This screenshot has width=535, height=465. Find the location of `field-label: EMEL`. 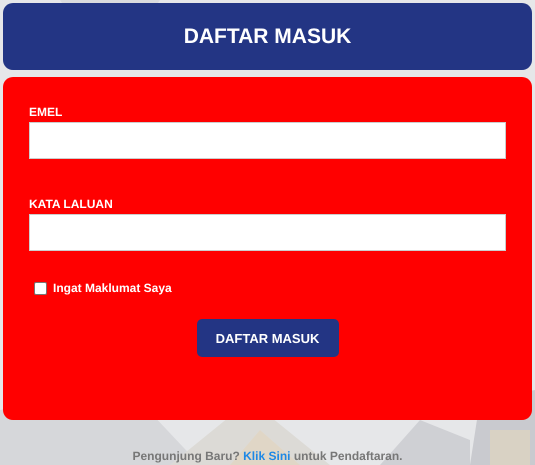

field-label: EMEL is located at coordinates (46, 112).